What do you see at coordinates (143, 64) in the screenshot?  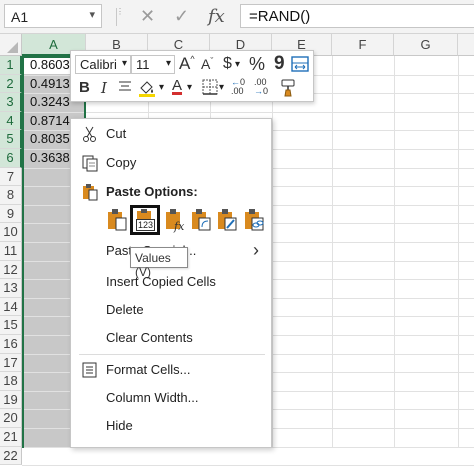 I see `font-size-value: 11` at bounding box center [143, 64].